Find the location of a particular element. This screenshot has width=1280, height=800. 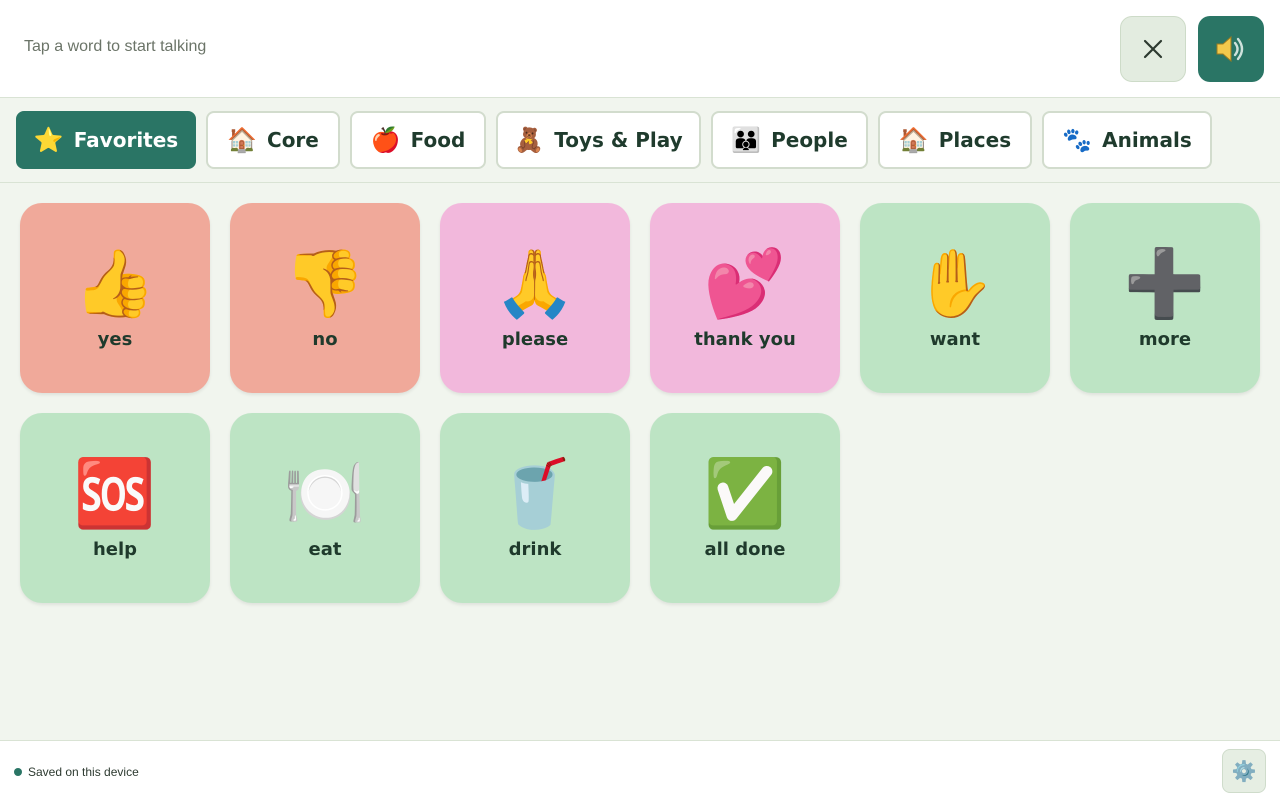

speaker-icon is located at coordinates (1230, 49).